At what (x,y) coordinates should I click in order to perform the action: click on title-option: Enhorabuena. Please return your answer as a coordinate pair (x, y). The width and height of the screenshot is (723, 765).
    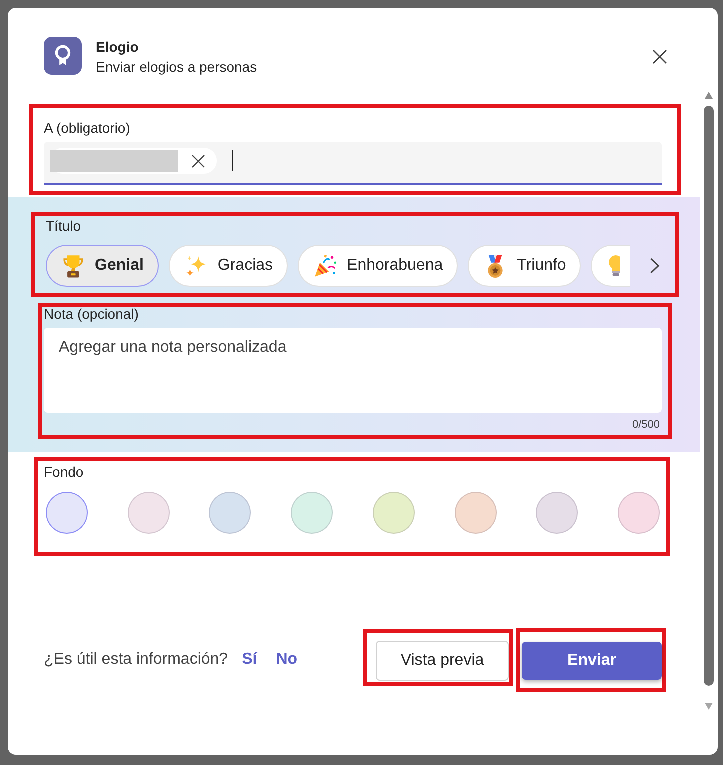
    Looking at the image, I should click on (378, 266).